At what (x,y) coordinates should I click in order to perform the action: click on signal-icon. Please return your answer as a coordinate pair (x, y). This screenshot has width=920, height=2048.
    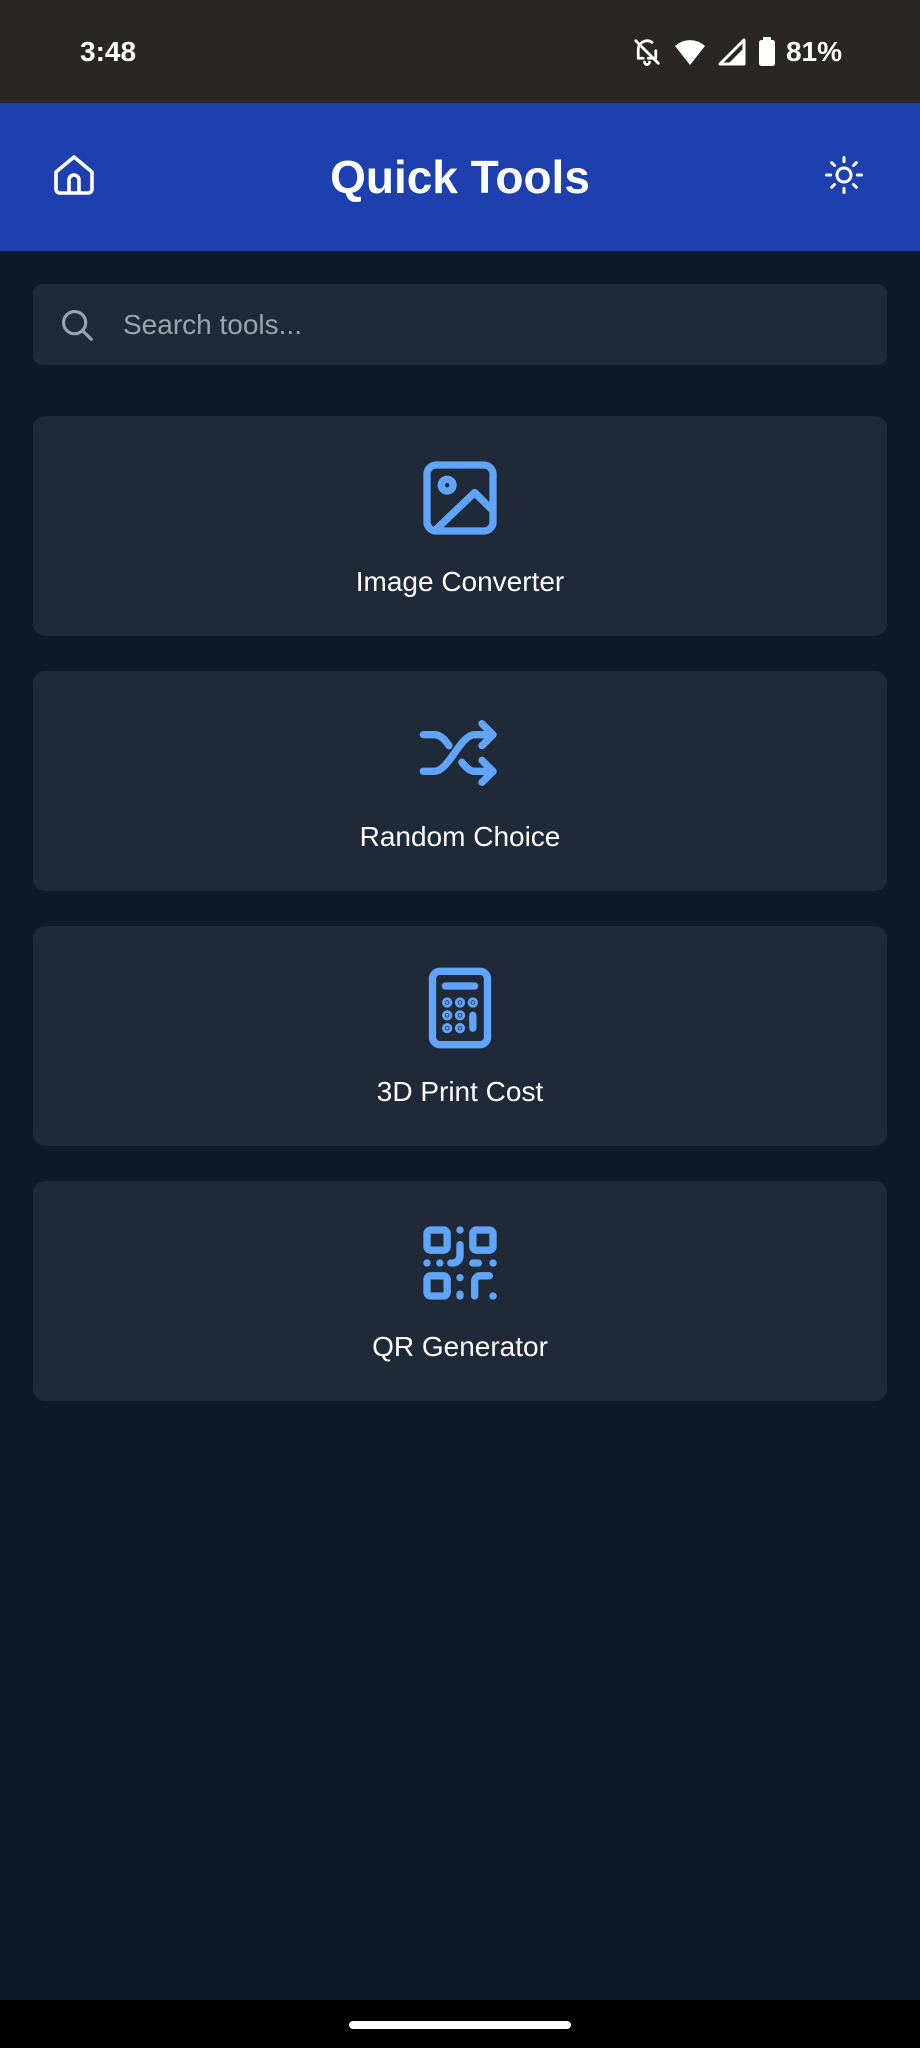
    Looking at the image, I should click on (732, 52).